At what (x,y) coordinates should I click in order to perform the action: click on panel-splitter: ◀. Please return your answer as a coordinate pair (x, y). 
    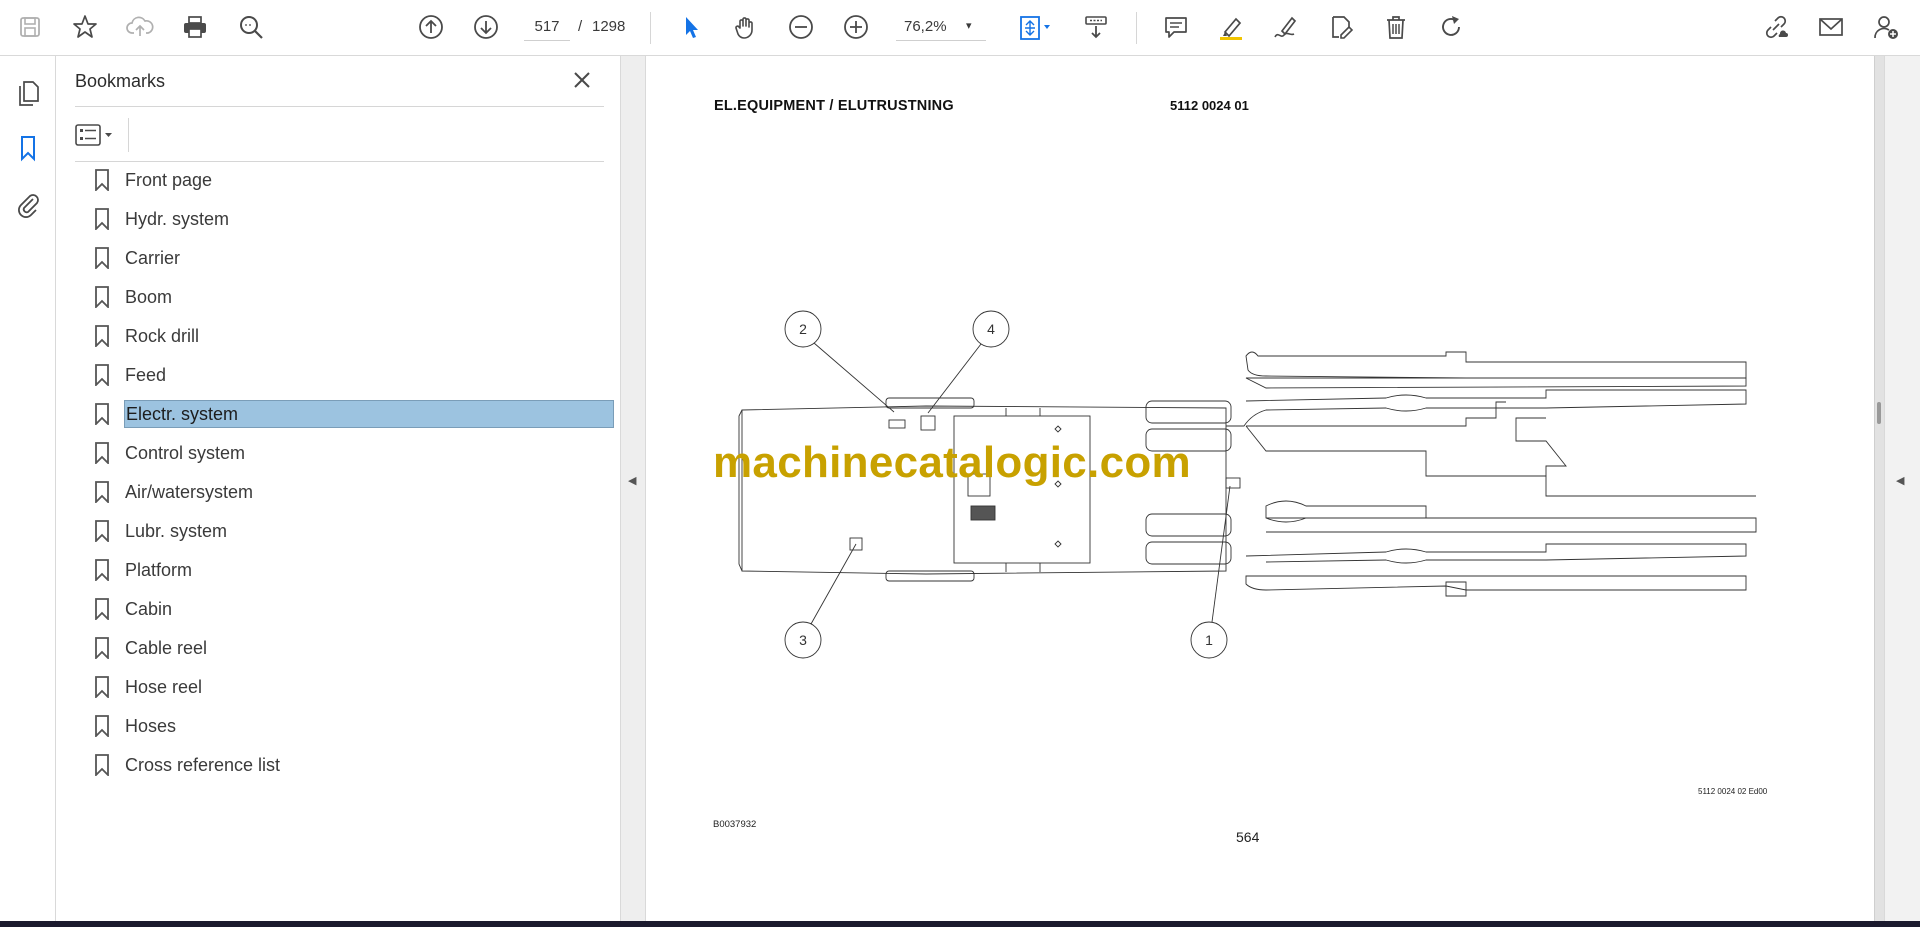
    Looking at the image, I should click on (633, 488).